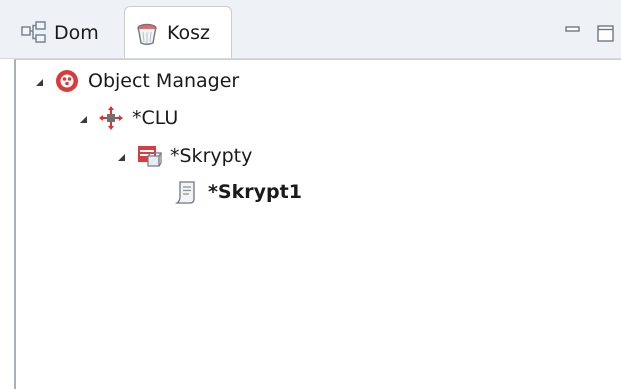  Describe the element at coordinates (111, 118) in the screenshot. I see `clu-icon` at that location.